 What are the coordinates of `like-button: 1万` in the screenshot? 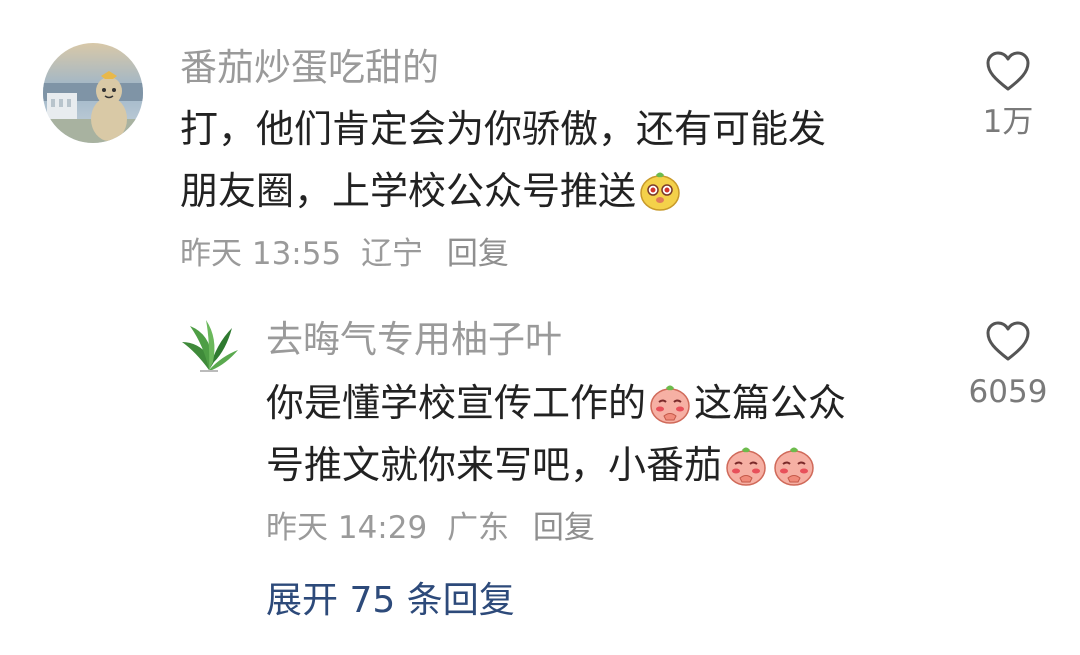 It's located at (1008, 96).